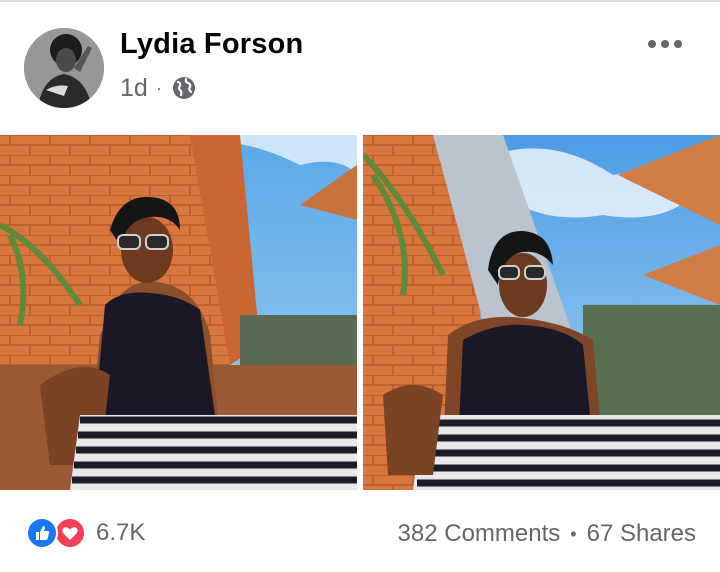 The height and width of the screenshot is (572, 720). What do you see at coordinates (121, 532) in the screenshot?
I see `reaction-count: 6.7K` at bounding box center [121, 532].